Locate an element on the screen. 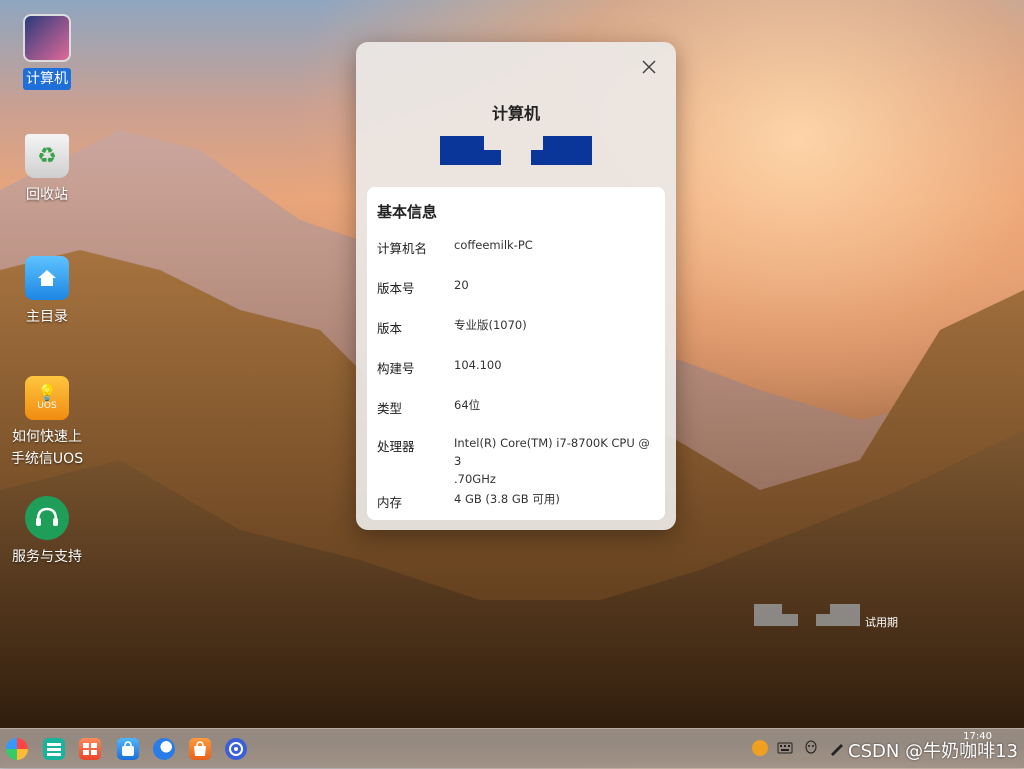 The height and width of the screenshot is (769, 1024). browser-icon is located at coordinates (164, 749).